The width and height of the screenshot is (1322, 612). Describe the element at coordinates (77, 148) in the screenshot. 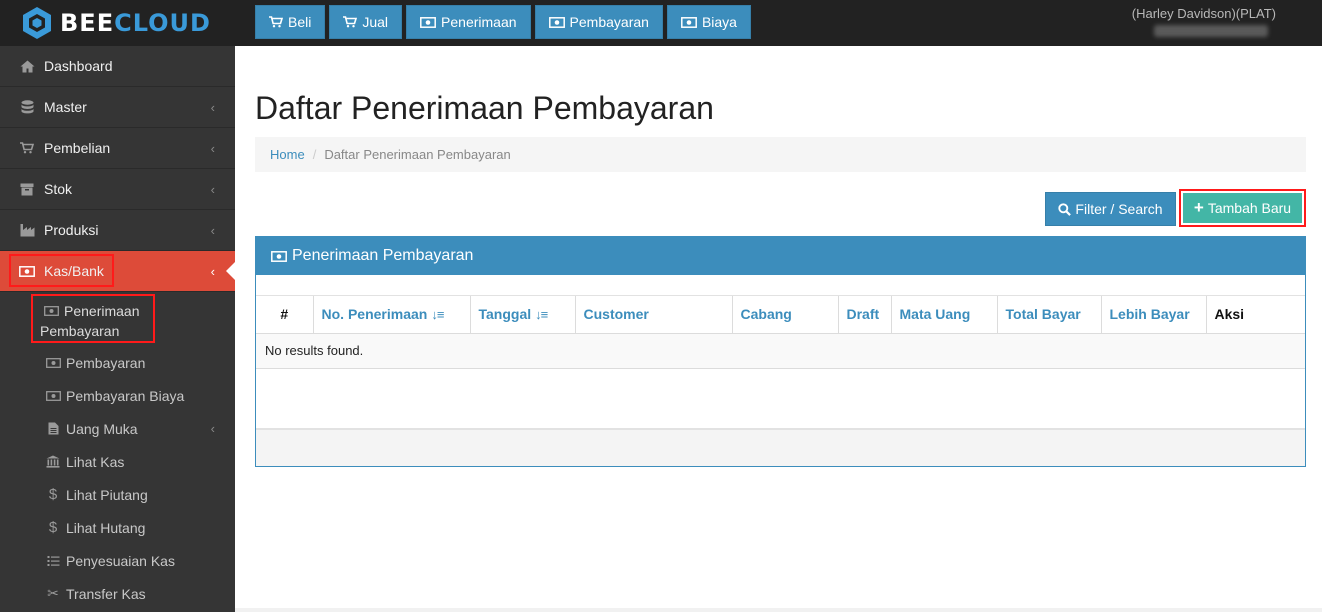

I see `sidebar-item-label: Pembelian` at that location.